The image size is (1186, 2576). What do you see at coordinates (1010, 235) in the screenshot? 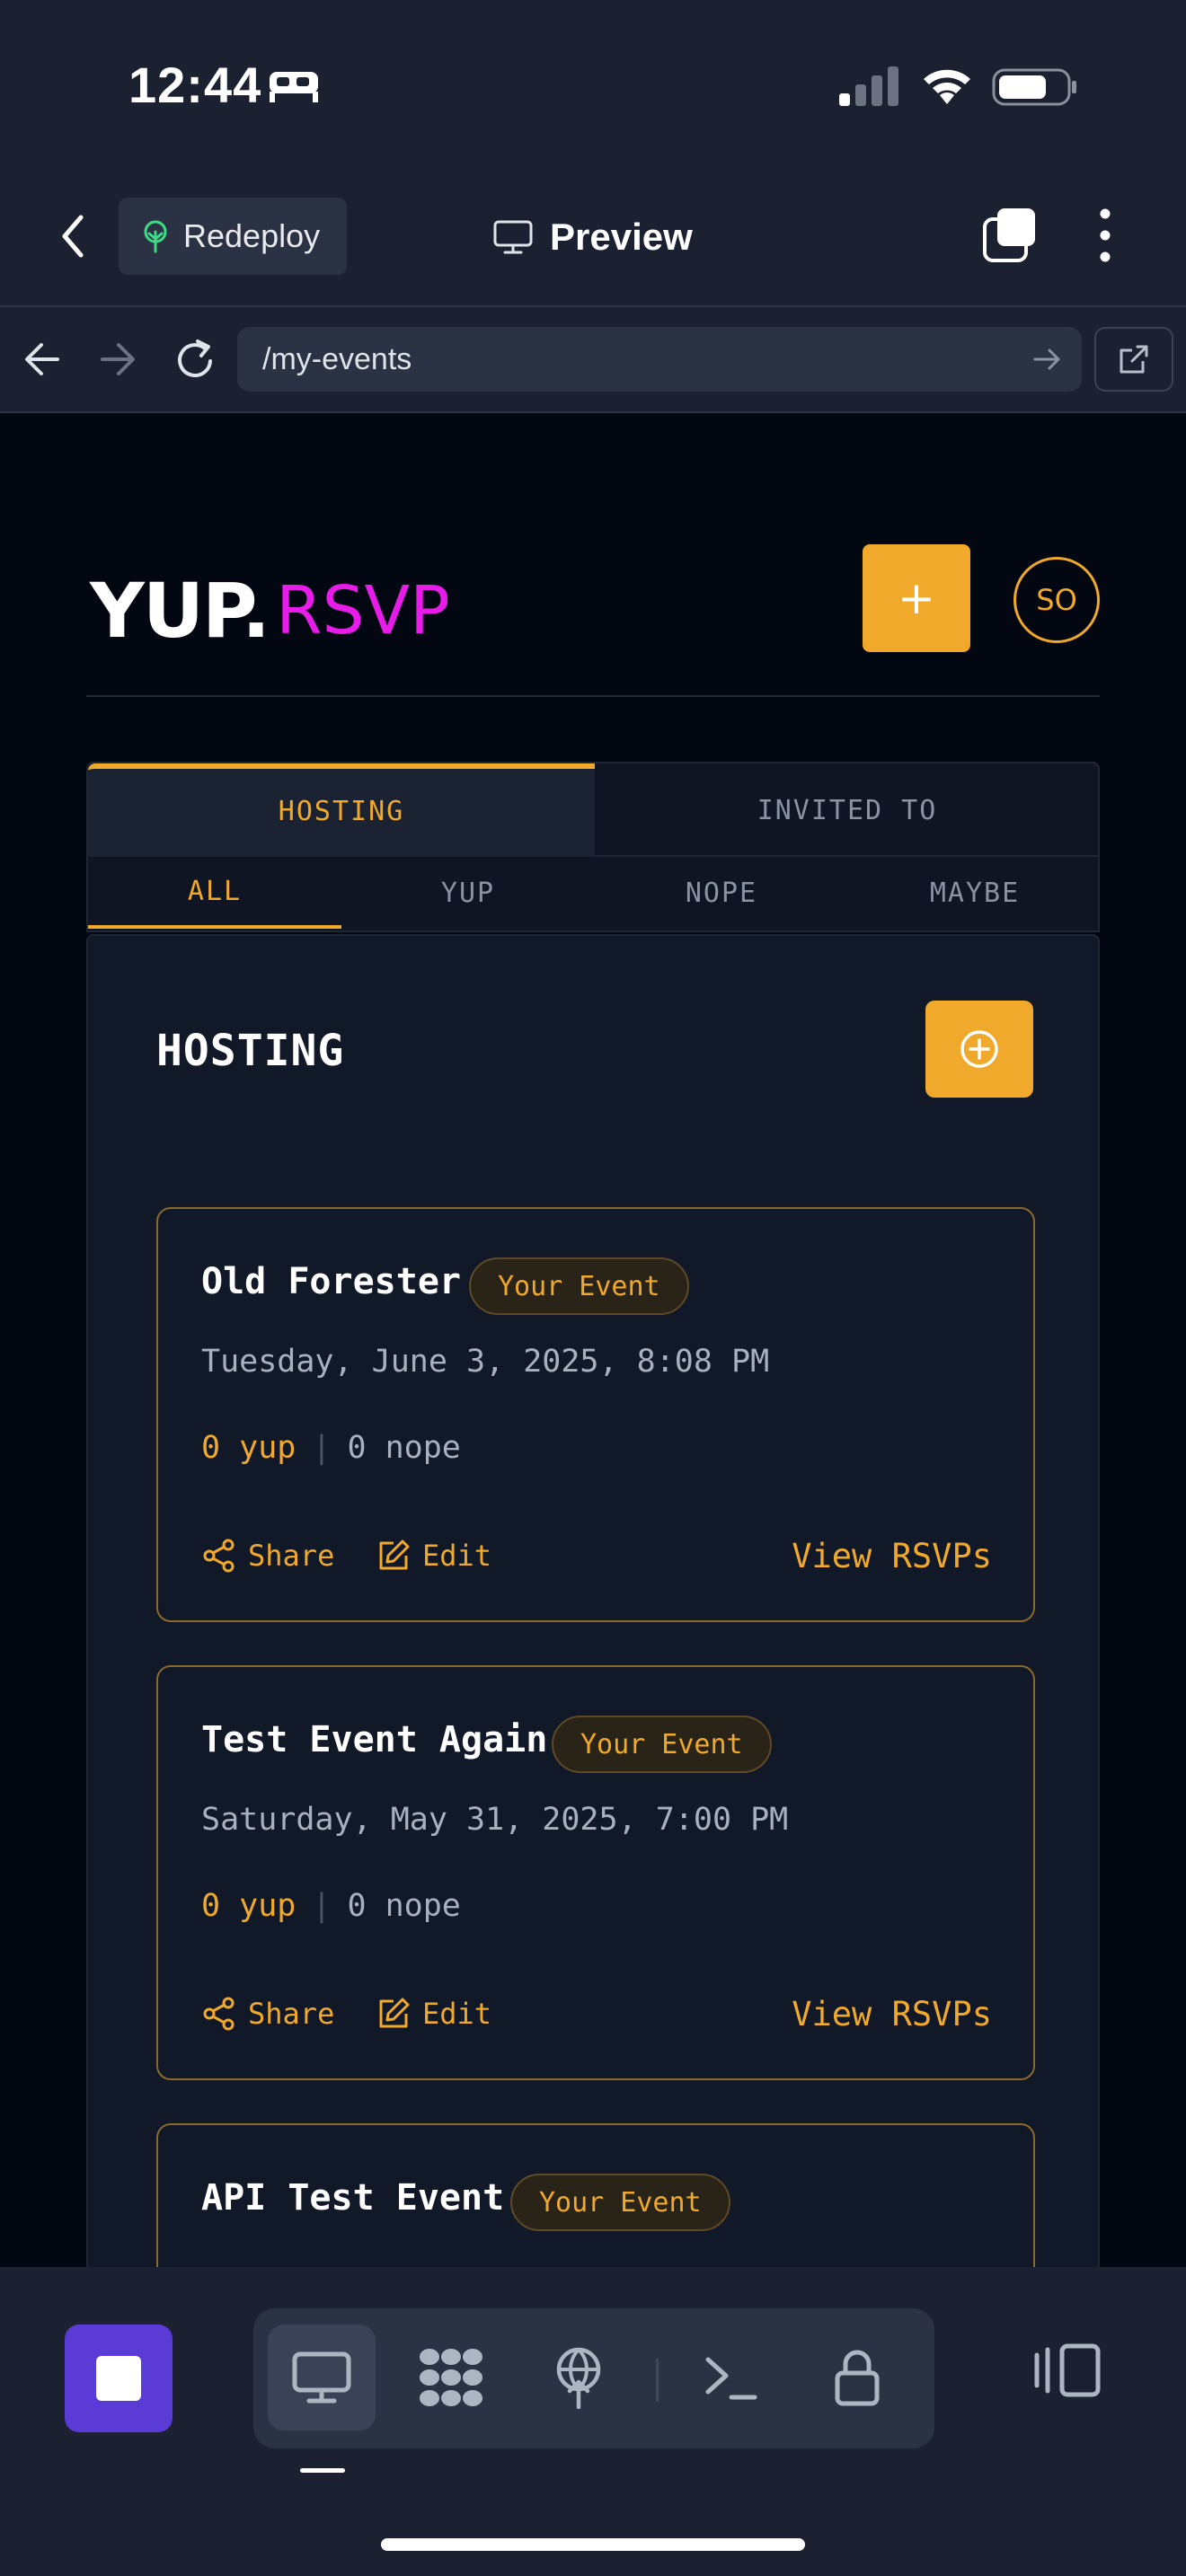
I see `tabs-icon` at bounding box center [1010, 235].